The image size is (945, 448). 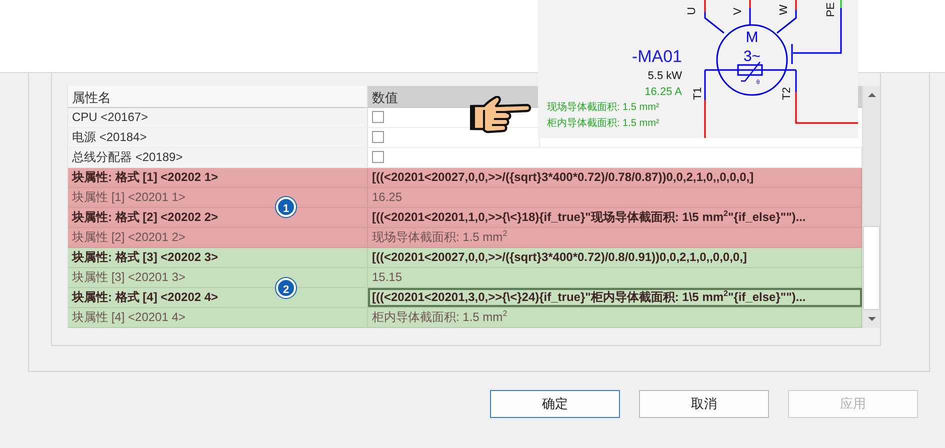 I want to click on table-cell: CPU <20167>, so click(x=218, y=117).